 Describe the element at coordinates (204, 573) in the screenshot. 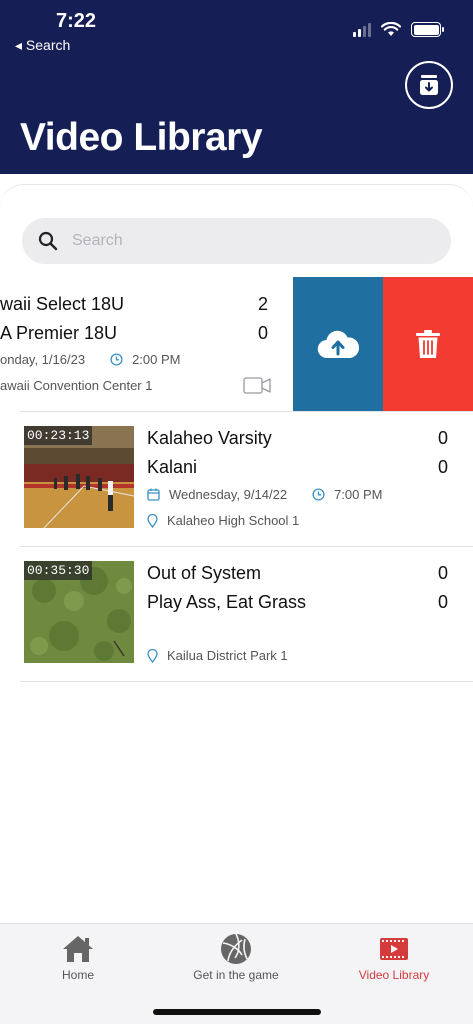

I see `team-name-home: Out of System` at that location.